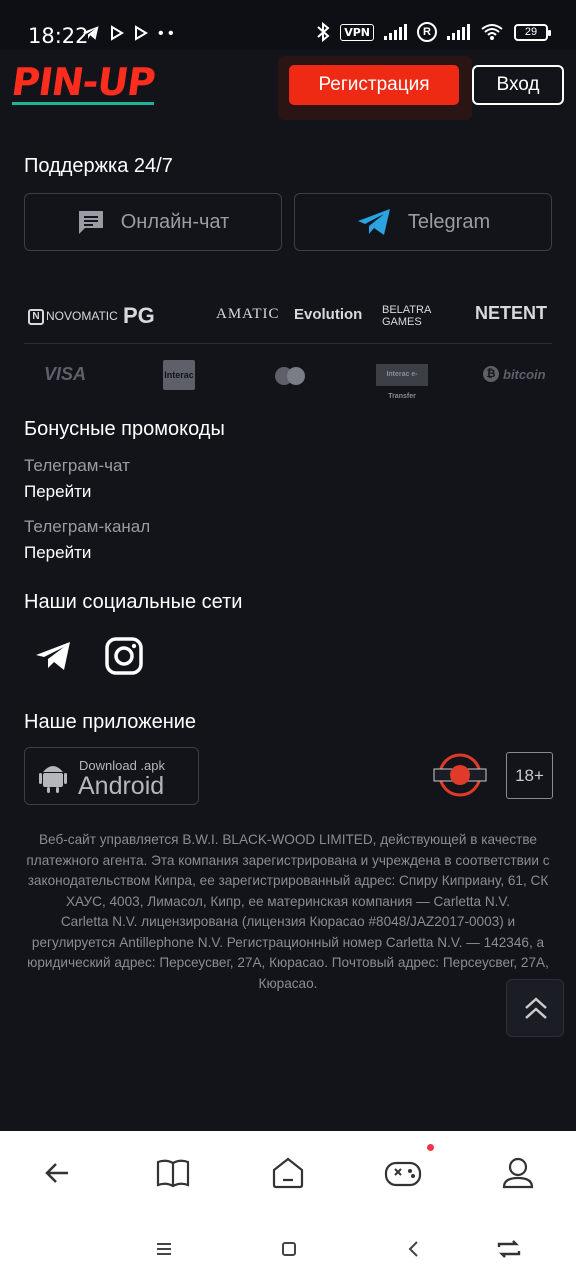 The height and width of the screenshot is (1280, 576). I want to click on login-button: Вход, so click(518, 85).